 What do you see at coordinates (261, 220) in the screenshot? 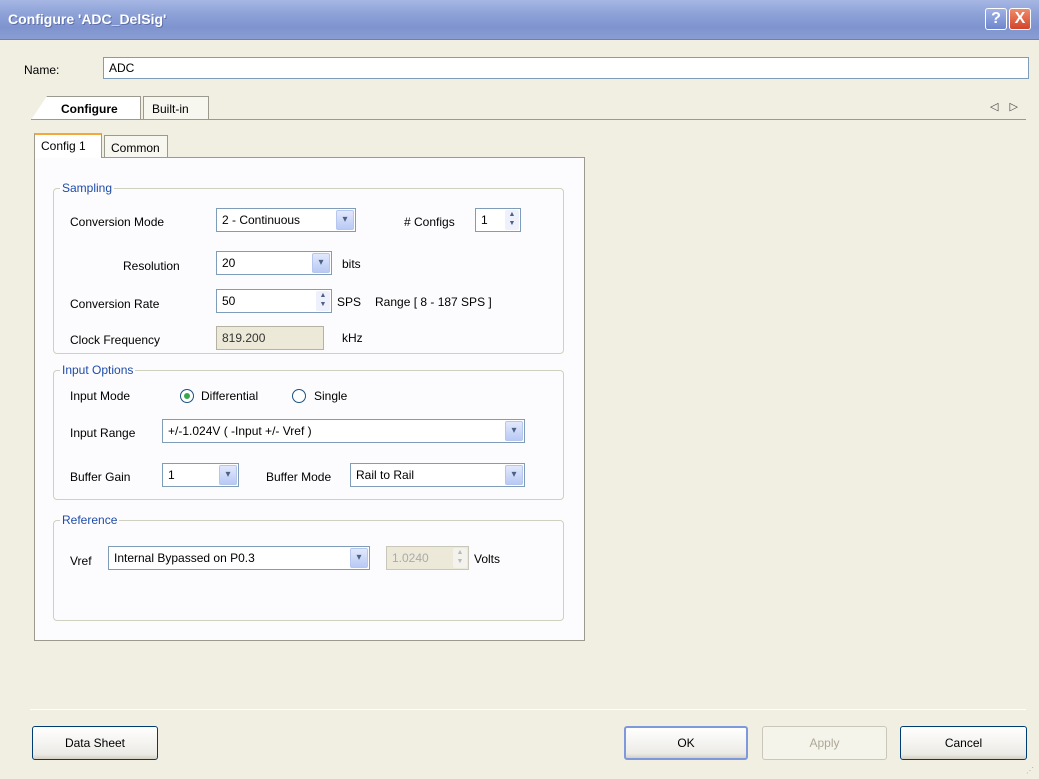
I see `conversion-mode-value: 2 - Continuous` at bounding box center [261, 220].